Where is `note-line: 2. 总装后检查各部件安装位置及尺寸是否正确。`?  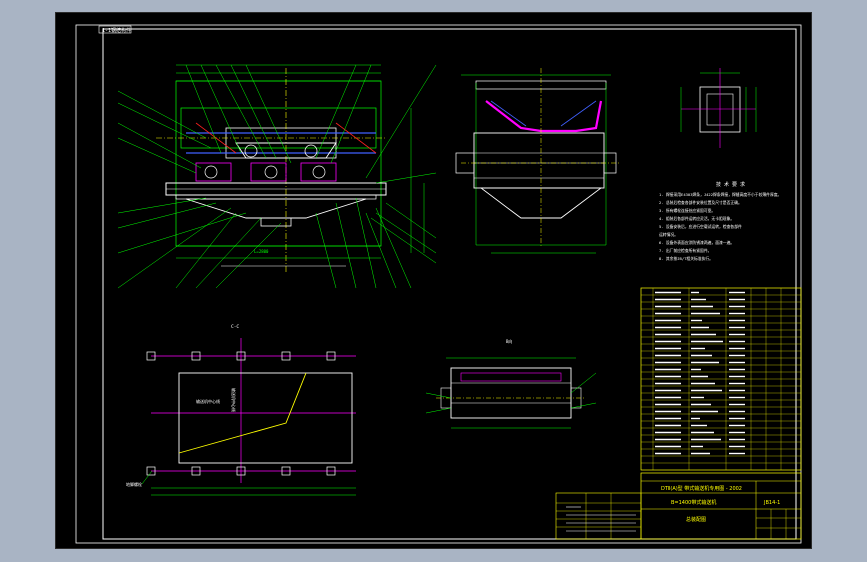
note-line: 2. 总装后检查各部件安装位置及尺寸是否正确。 is located at coordinates (700, 202).